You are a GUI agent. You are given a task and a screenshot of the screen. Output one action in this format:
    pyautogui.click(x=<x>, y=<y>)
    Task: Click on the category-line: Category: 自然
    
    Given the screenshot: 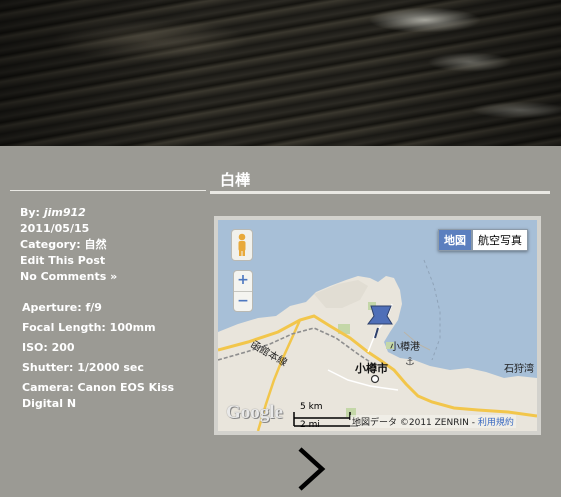 What is the action you would take?
    pyautogui.click(x=68, y=245)
    